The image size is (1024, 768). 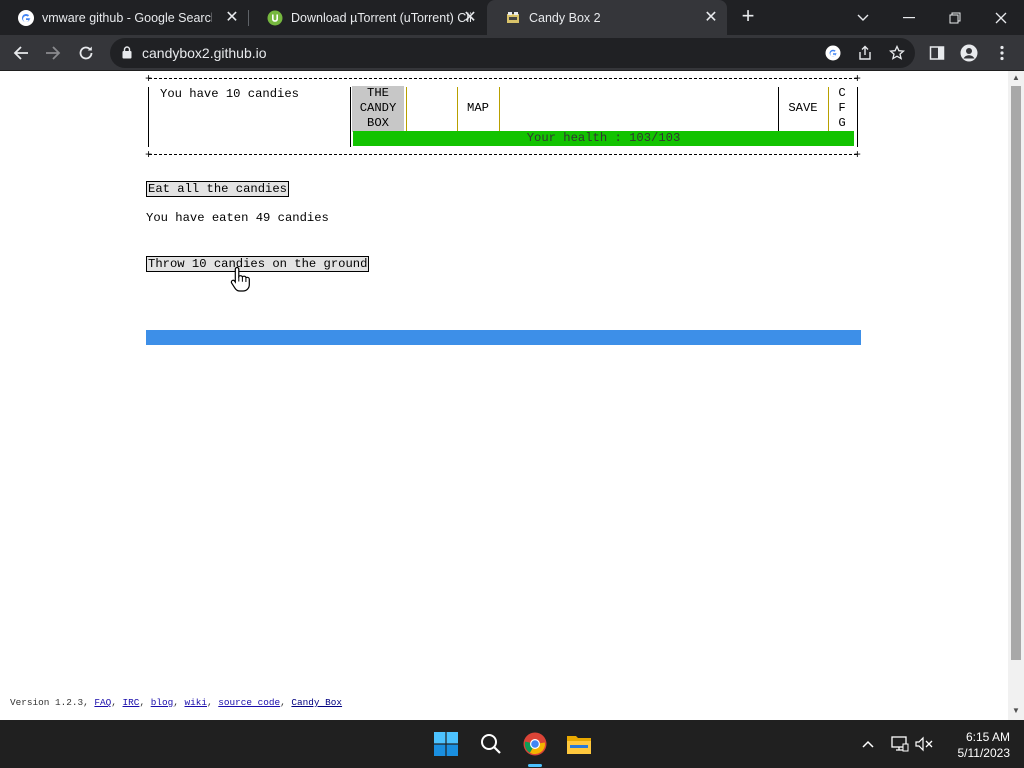 I want to click on tab-title: Download µTorrent (uTorrent) Cli, so click(x=381, y=17).